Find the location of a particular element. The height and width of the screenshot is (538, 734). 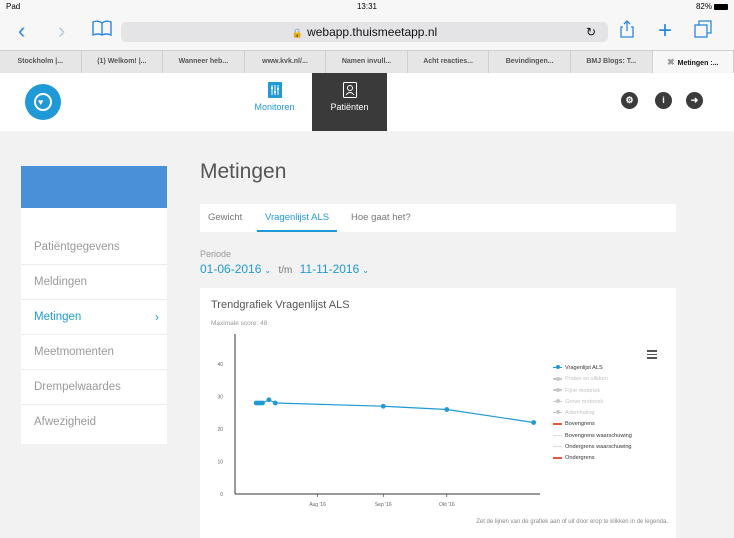

legend-label: Fijne motoriek is located at coordinates (583, 390).